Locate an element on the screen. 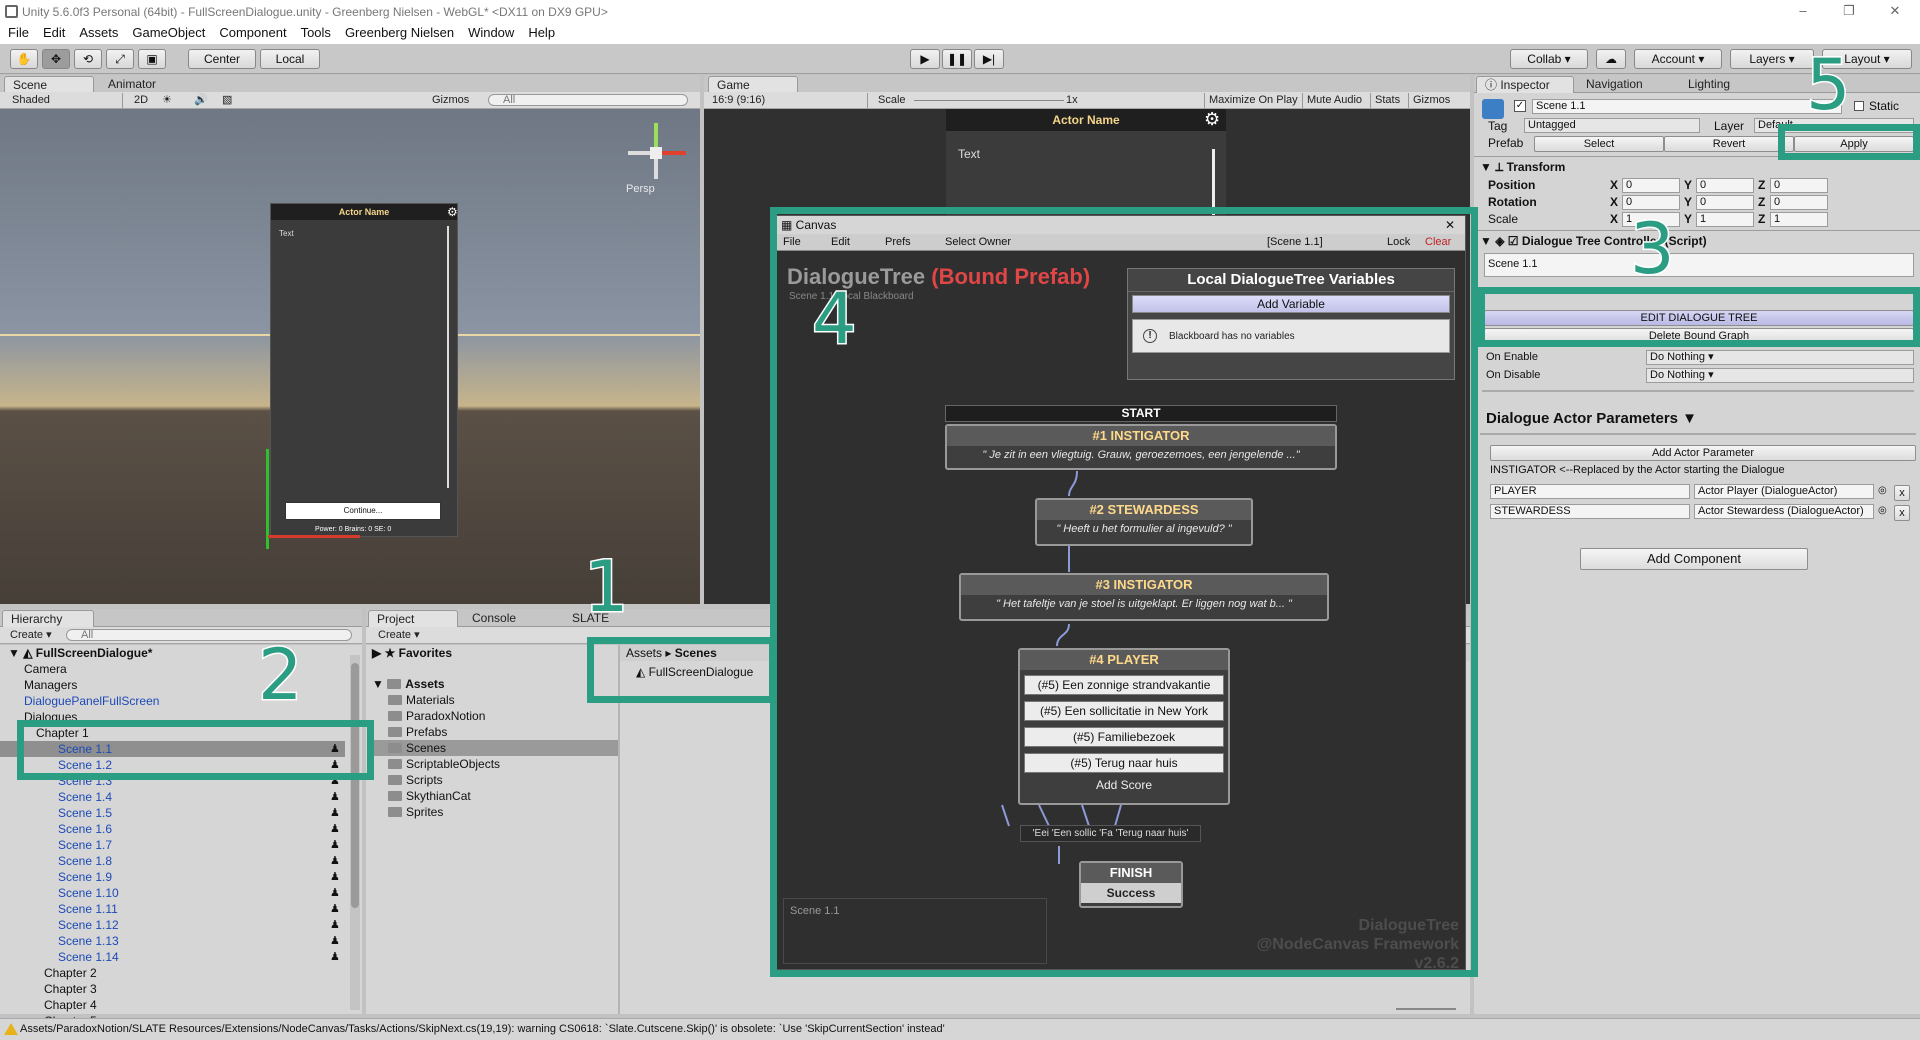 This screenshot has width=1920, height=1040. hierarchy-row: Scene 1.12 ♟ is located at coordinates (172, 925).